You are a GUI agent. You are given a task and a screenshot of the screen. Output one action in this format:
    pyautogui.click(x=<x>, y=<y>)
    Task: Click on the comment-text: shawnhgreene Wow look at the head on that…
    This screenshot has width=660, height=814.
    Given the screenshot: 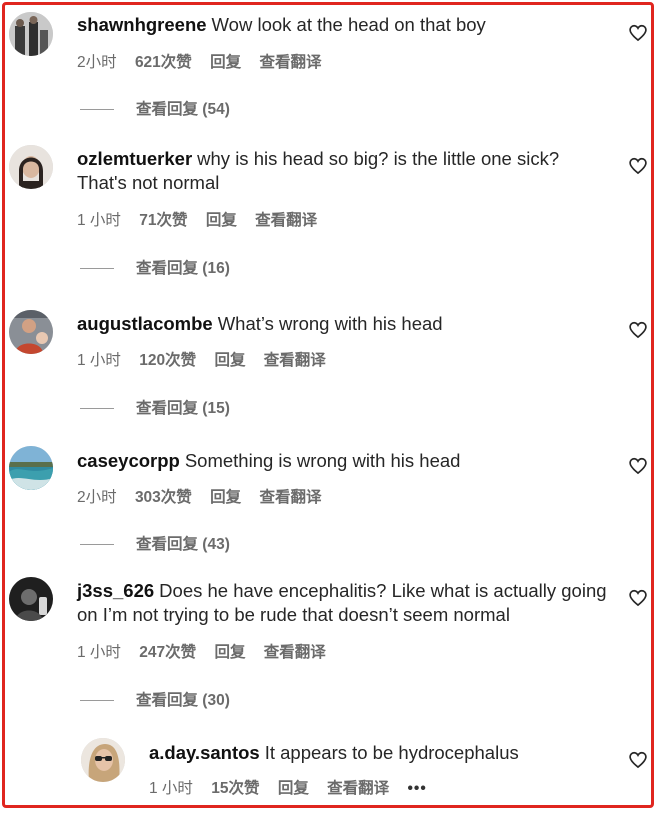 What is the action you would take?
    pyautogui.click(x=344, y=25)
    